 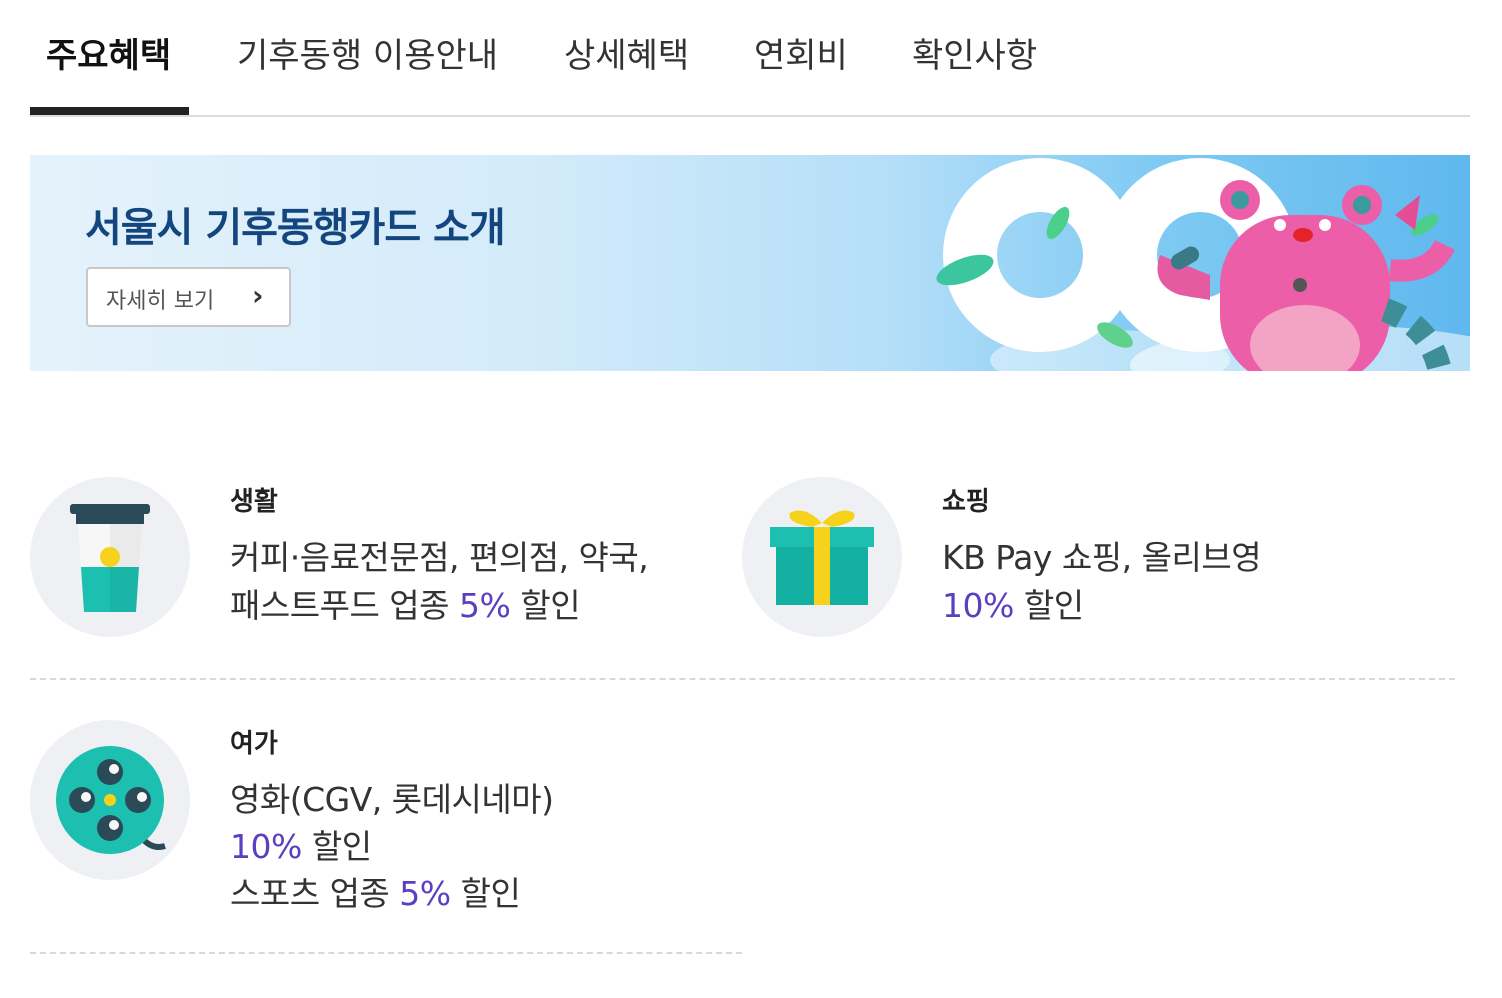 I want to click on view-details-button: 자세히 보기 ›, so click(x=188, y=297).